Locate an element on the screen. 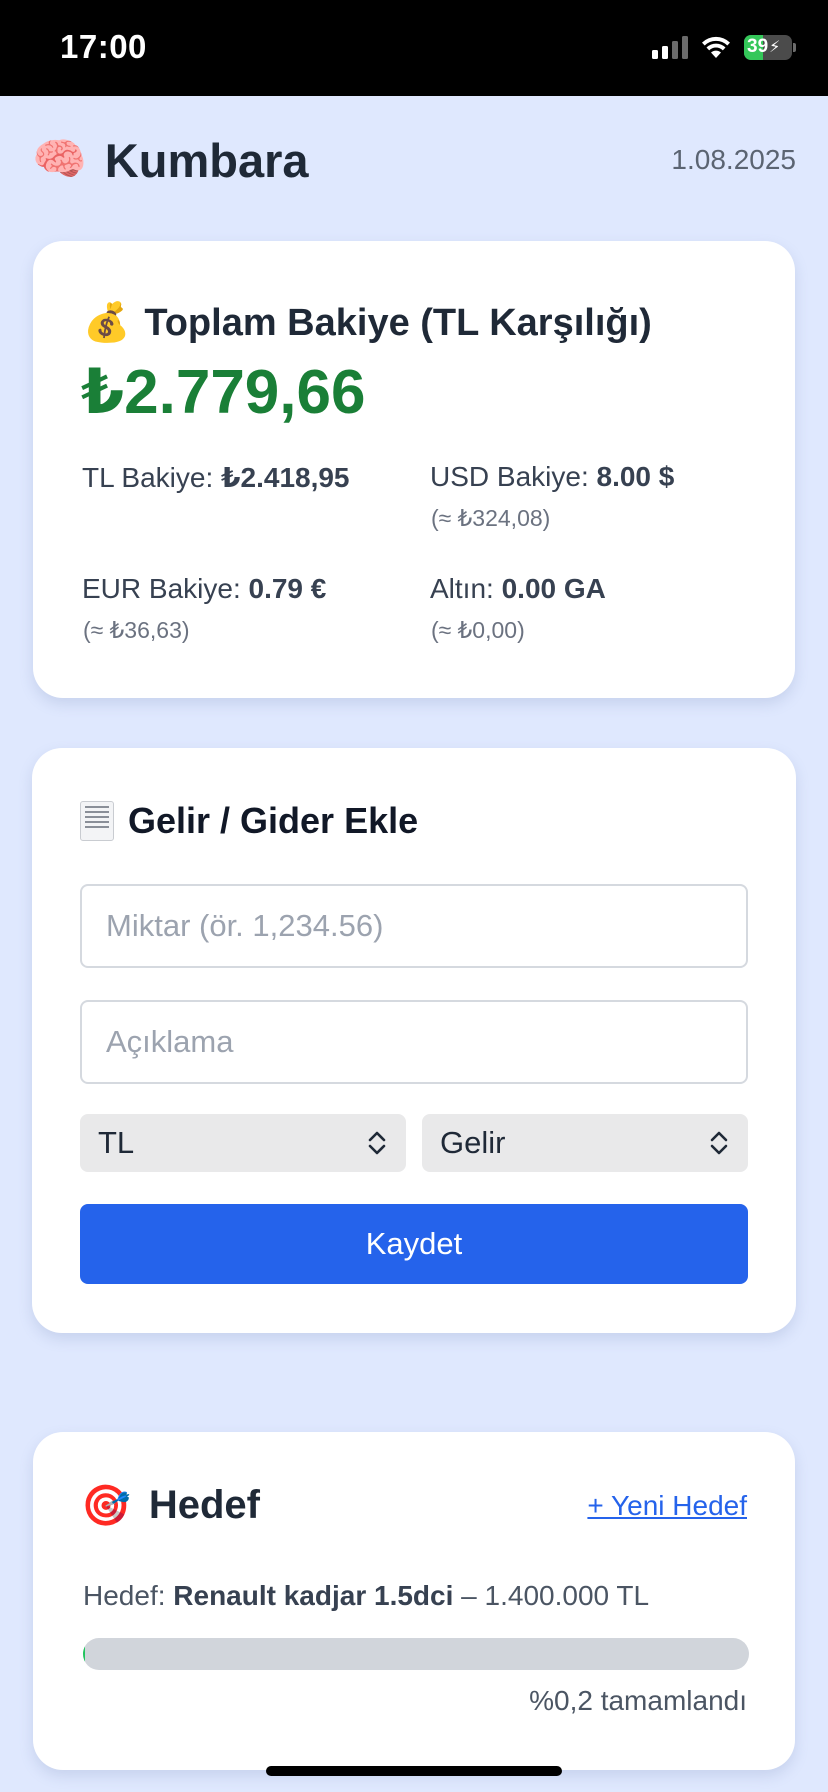 The width and height of the screenshot is (828, 1792). balance-title-text: Toplam Bakiye (TL Karşılığı) is located at coordinates (398, 322).